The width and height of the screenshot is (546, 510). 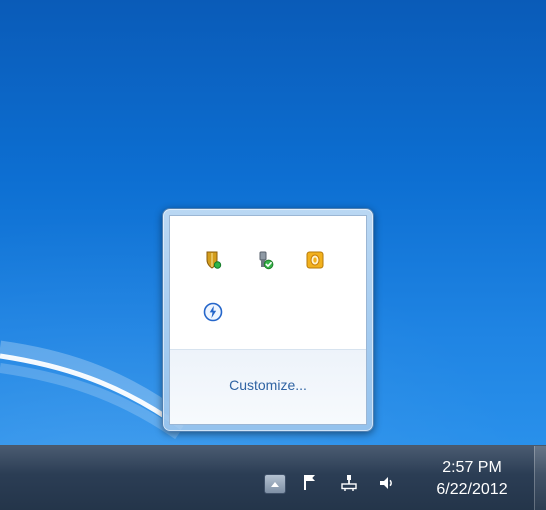 I want to click on usb-safe-icon, so click(x=265, y=260).